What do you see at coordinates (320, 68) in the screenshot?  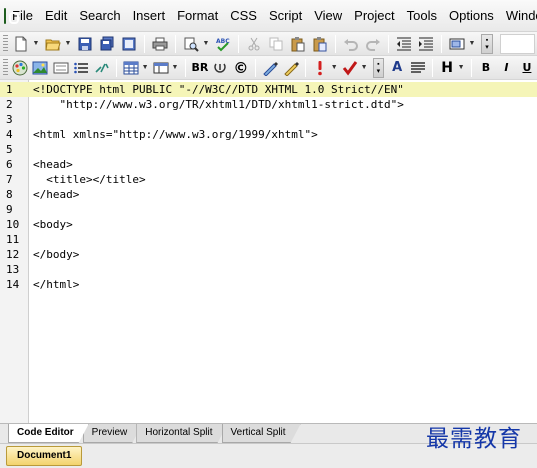 I see `important-icon` at bounding box center [320, 68].